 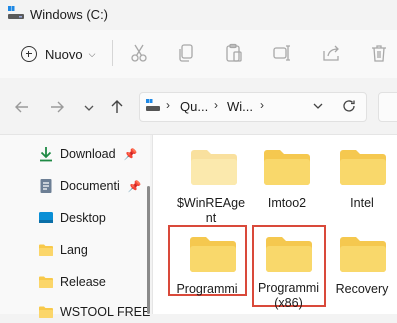 I want to click on new-button-label: Nuovo, so click(x=64, y=54).